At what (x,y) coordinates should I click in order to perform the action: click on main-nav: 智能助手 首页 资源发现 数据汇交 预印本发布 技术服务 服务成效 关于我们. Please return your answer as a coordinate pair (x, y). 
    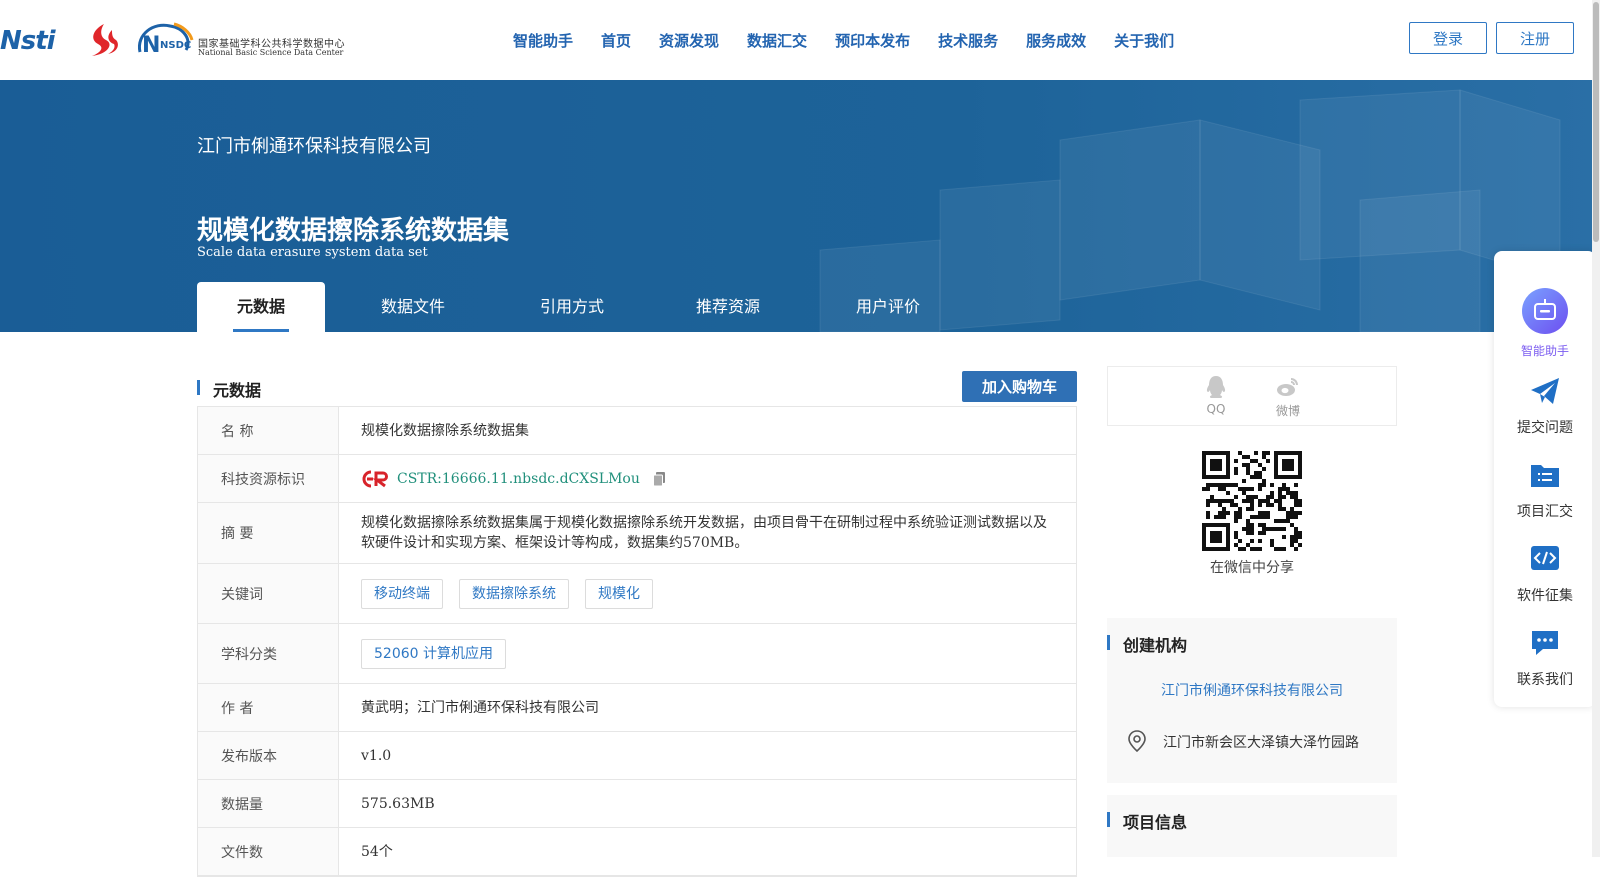
    Looking at the image, I should click on (857, 41).